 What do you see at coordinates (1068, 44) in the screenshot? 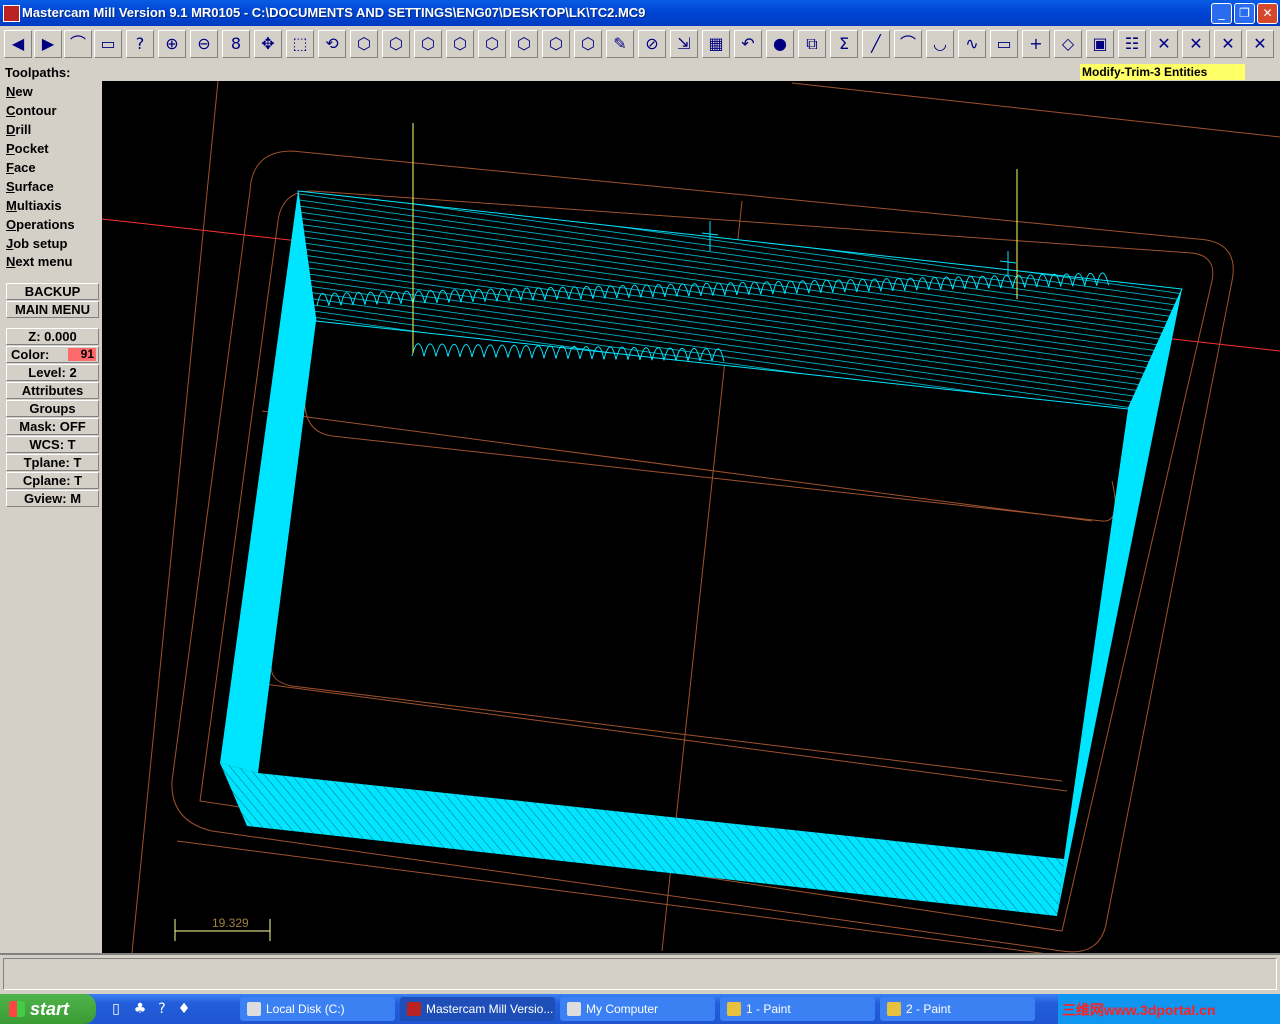
I see `surface-button: ◇` at bounding box center [1068, 44].